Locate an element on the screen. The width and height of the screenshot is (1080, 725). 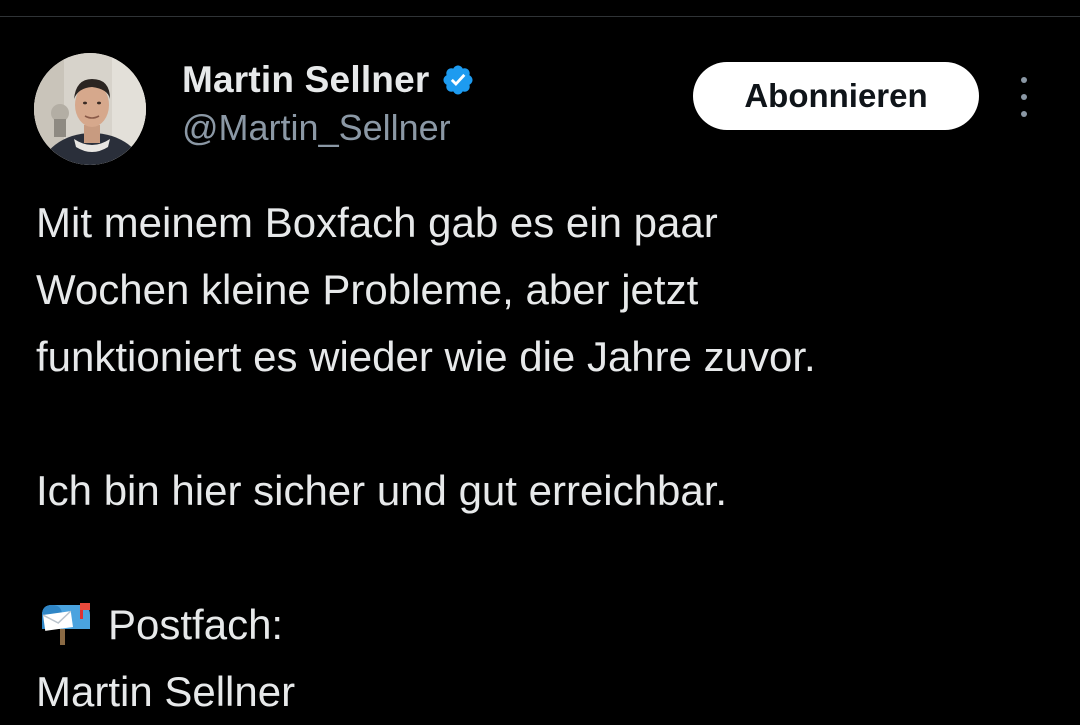
tweet-paragraph-2: Ich bin hier sicher und gut erreichbar. is located at coordinates (546, 490).